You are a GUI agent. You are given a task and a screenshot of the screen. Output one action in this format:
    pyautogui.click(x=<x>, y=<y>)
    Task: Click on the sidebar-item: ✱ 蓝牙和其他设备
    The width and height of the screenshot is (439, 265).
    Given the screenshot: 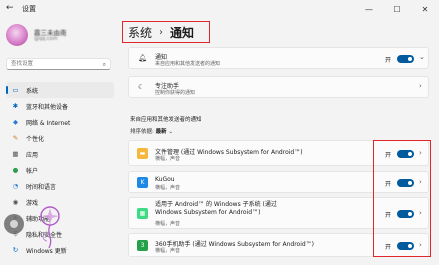 What is the action you would take?
    pyautogui.click(x=60, y=106)
    